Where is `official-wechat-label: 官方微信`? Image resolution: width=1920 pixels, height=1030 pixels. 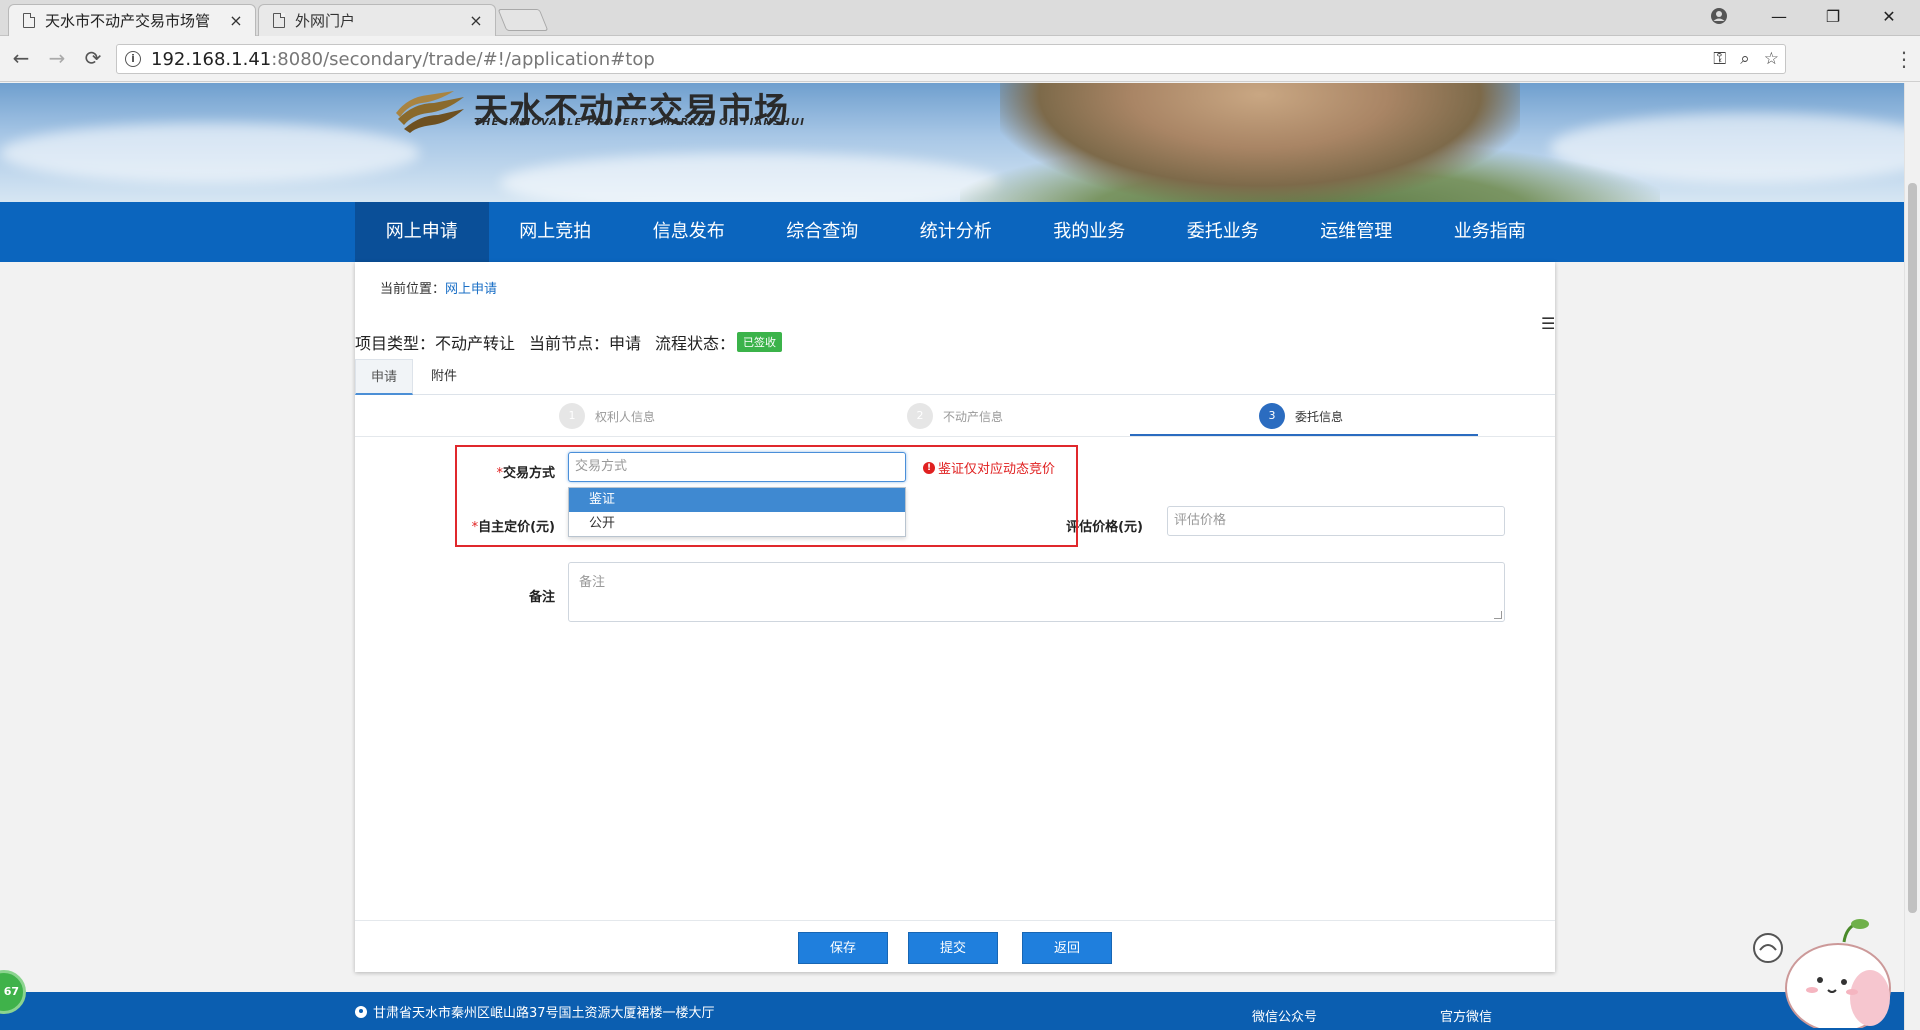 official-wechat-label: 官方微信 is located at coordinates (1466, 1017).